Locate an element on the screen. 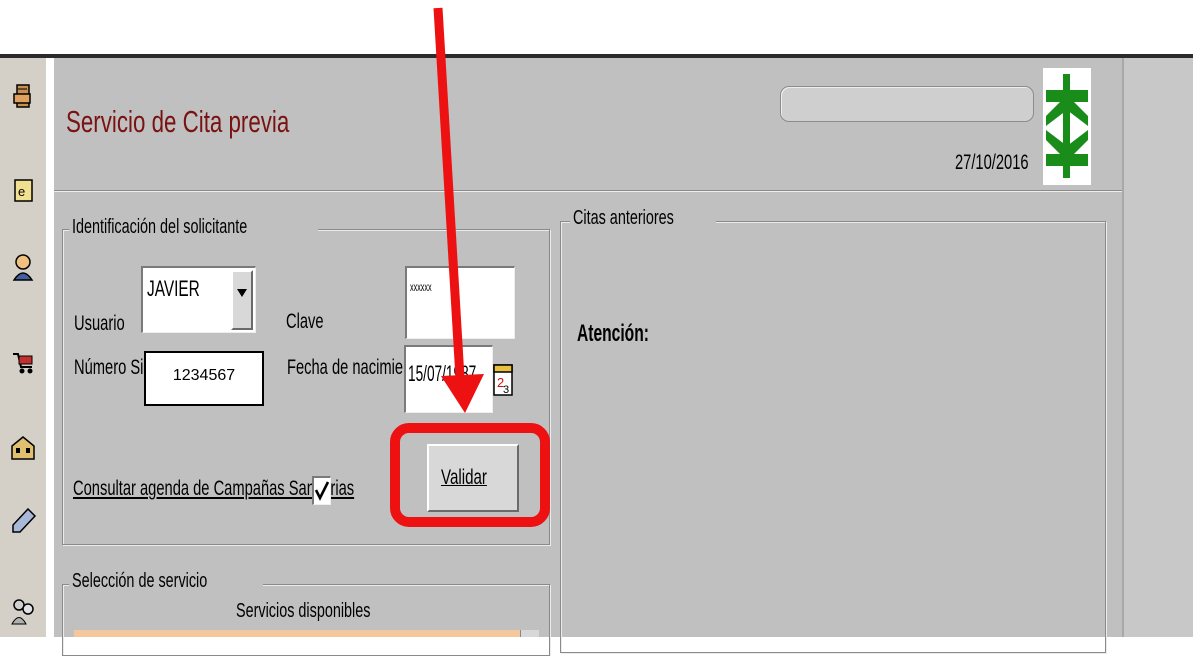  annotation-highlight is located at coordinates (470, 475).